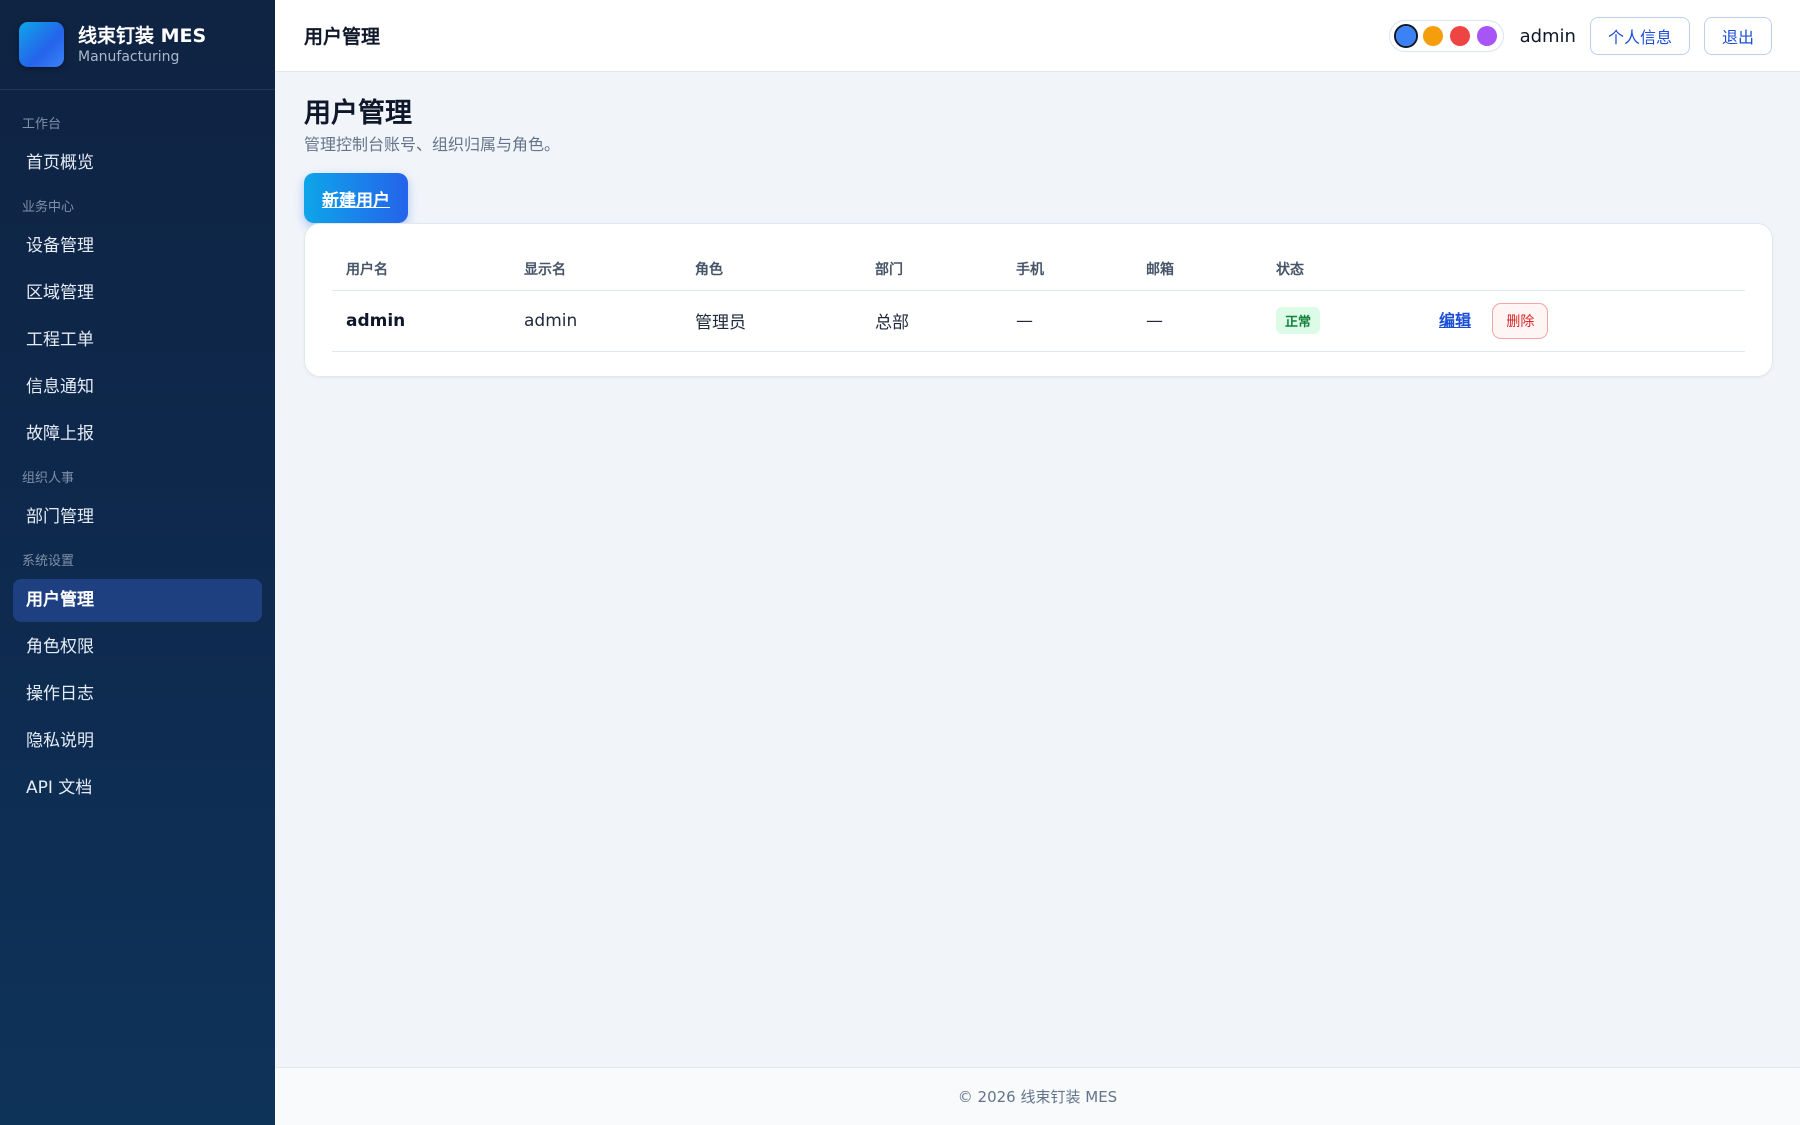  Describe the element at coordinates (1343, 321) in the screenshot. I see `cell-status: 正常` at that location.